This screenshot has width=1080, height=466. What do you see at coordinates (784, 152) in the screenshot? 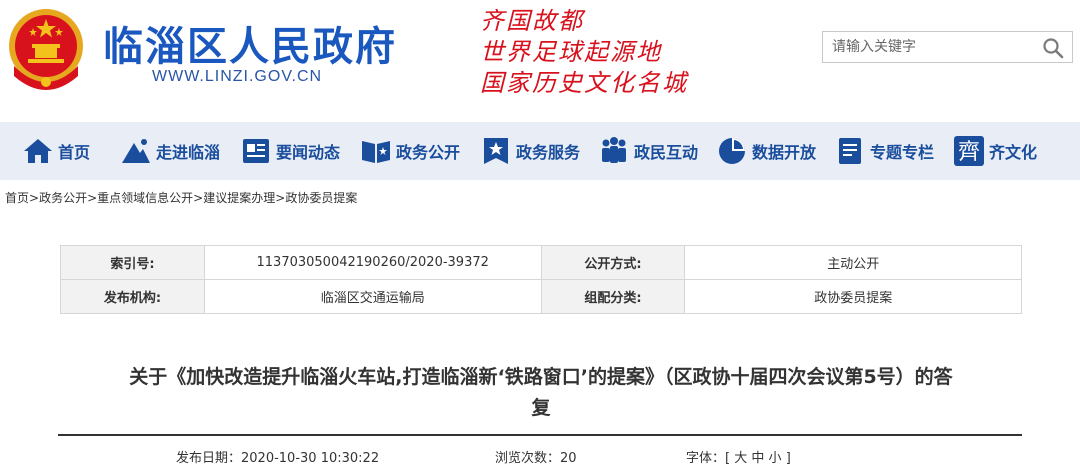
I see `nav-label: 数据开放` at bounding box center [784, 152].